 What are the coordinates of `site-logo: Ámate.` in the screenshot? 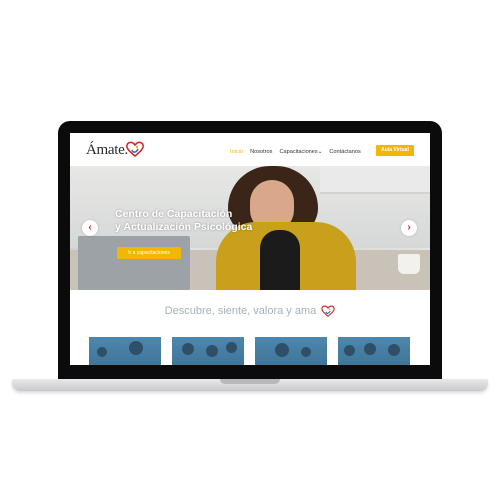 It's located at (107, 150).